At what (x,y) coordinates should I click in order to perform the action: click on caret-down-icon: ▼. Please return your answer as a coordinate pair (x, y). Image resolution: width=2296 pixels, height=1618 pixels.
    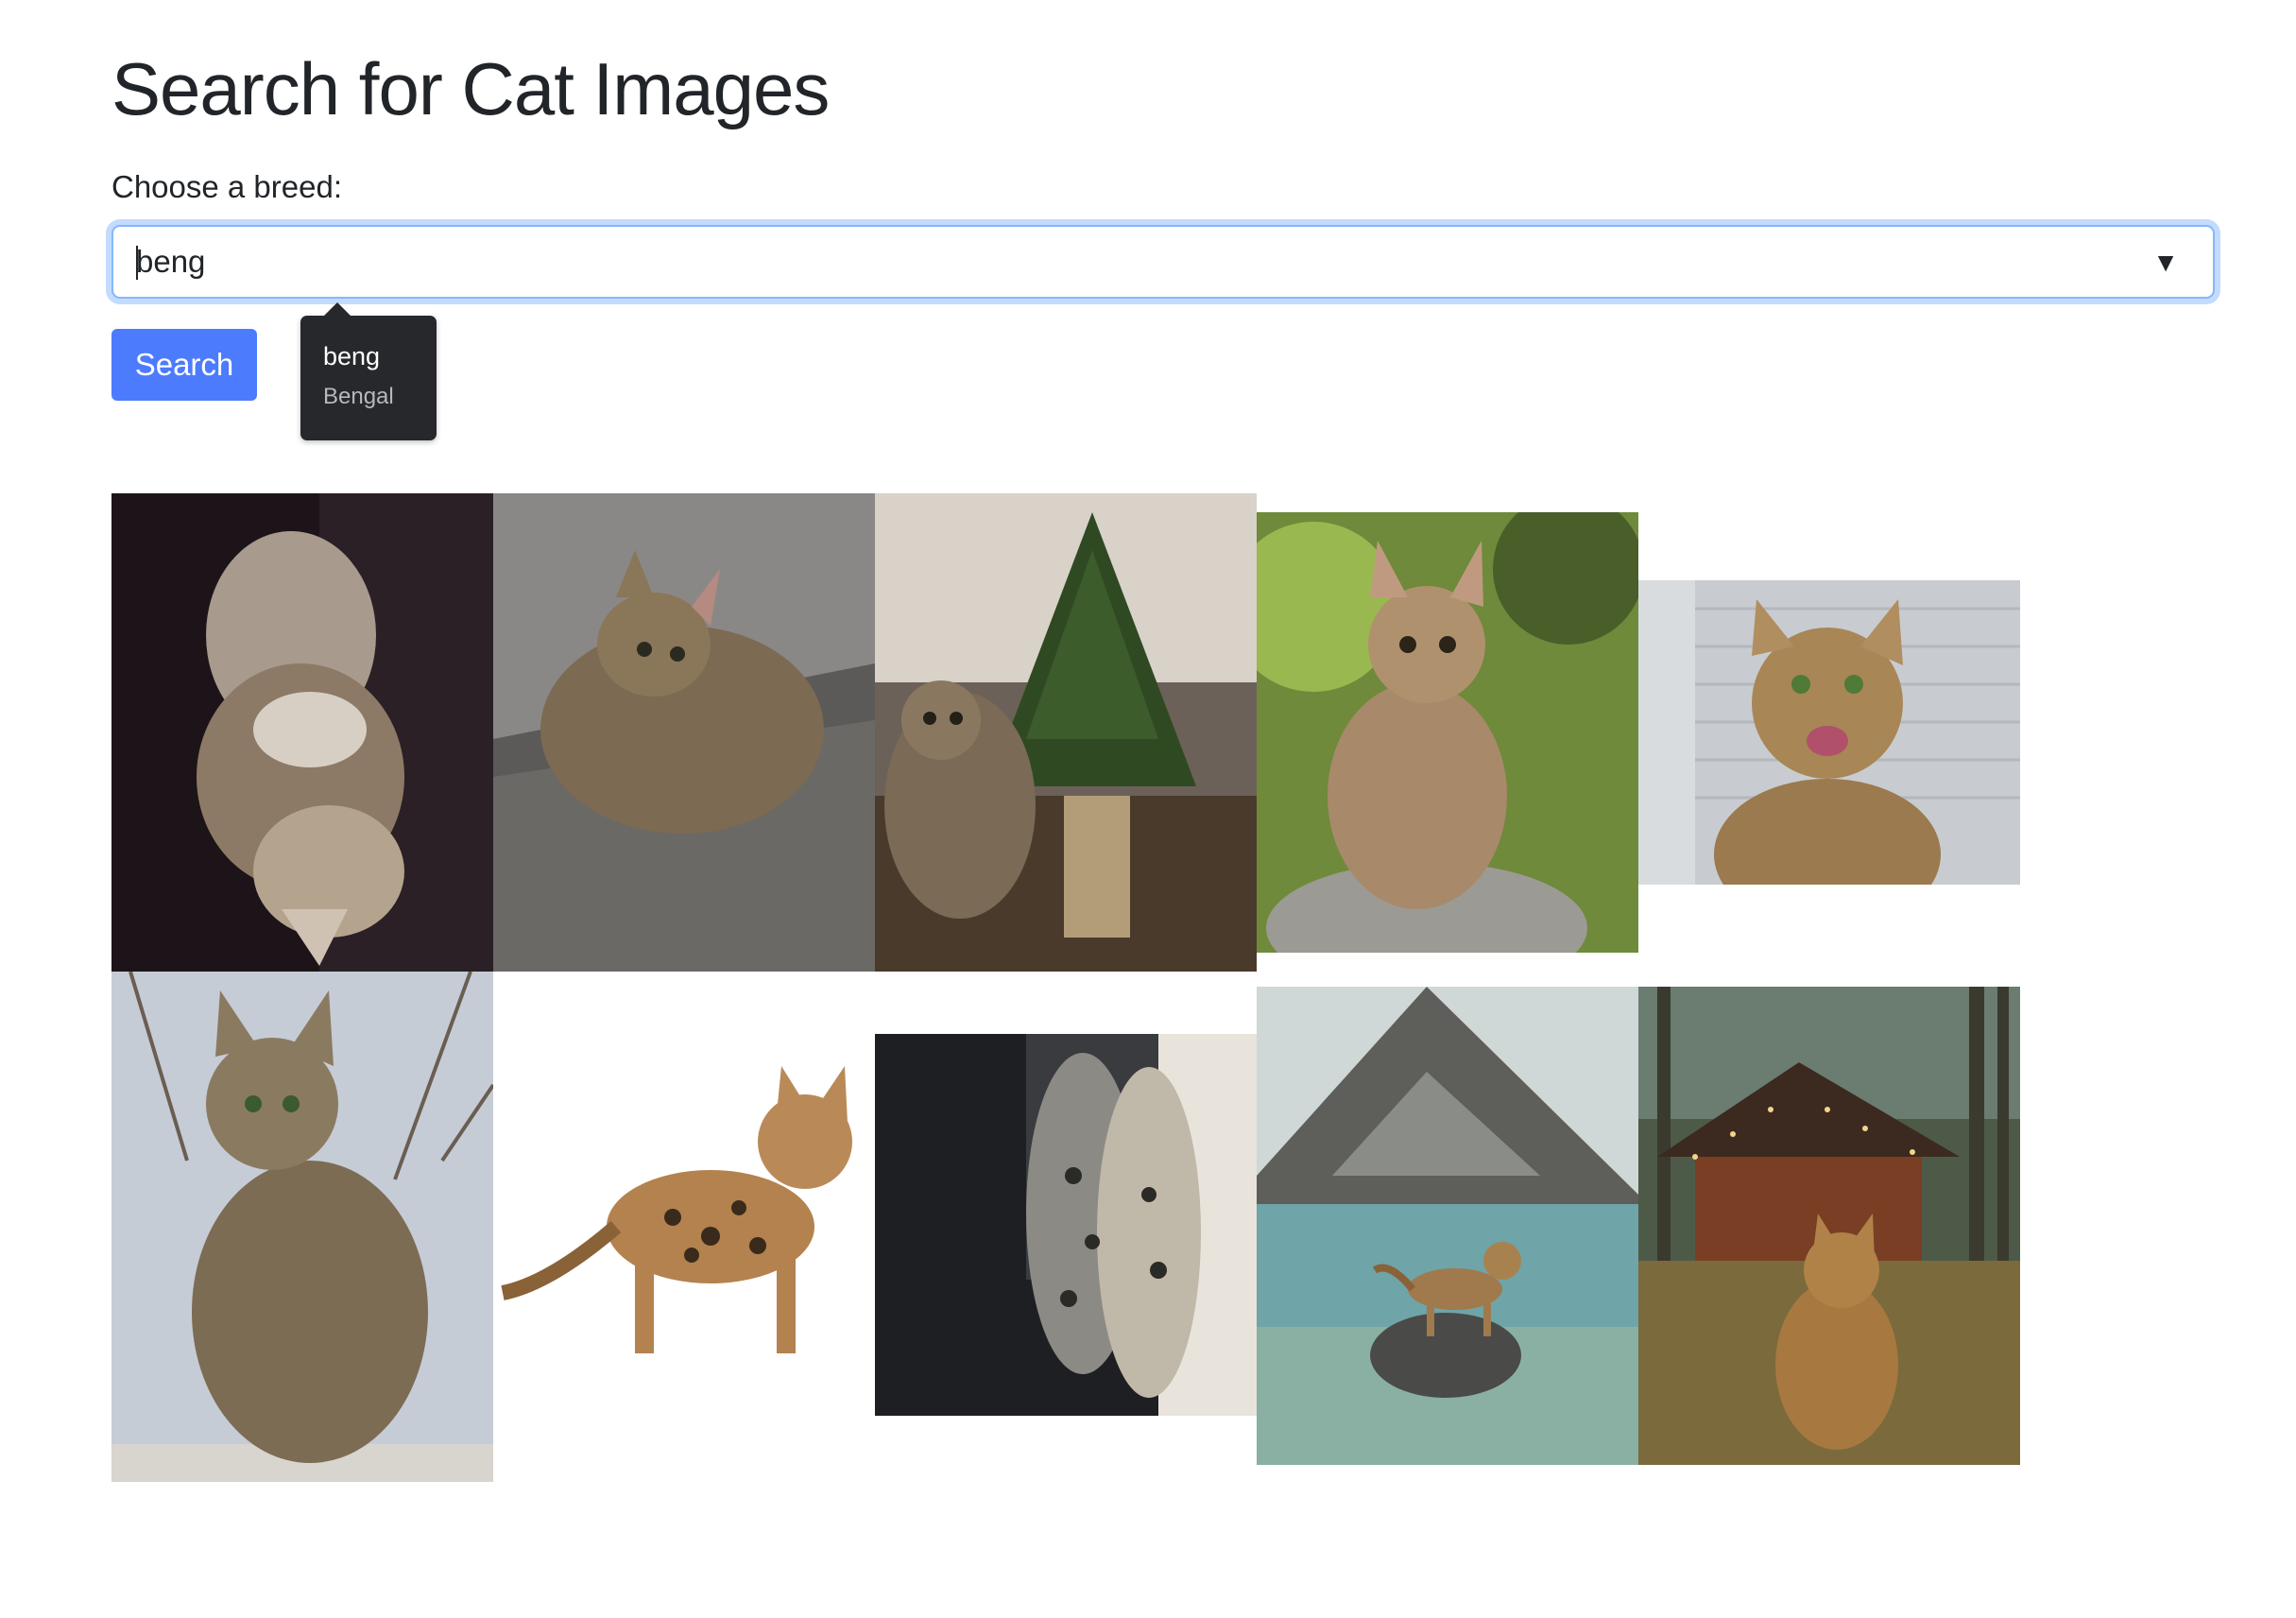
    Looking at the image, I should click on (2165, 263).